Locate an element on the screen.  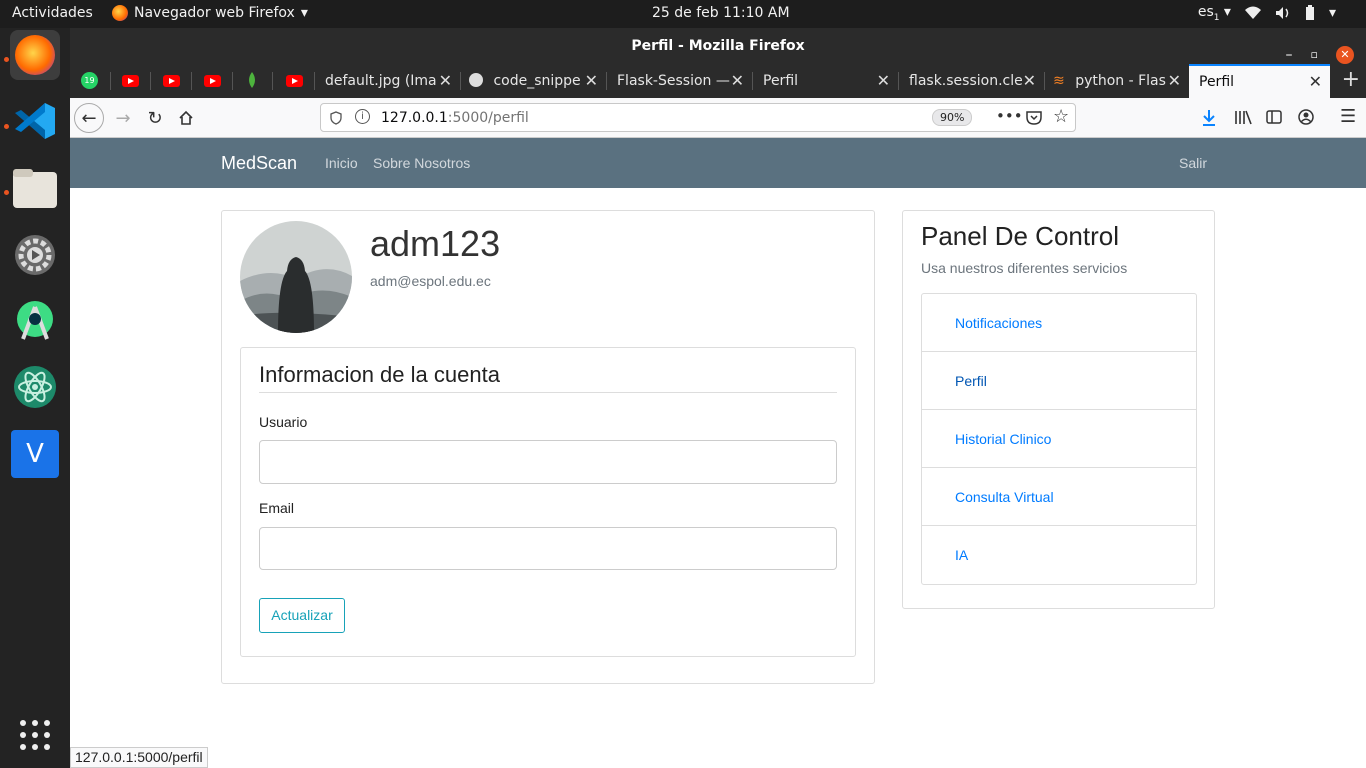
system-tray: es1 ▾ ▾ is located at coordinates (1267, 13).